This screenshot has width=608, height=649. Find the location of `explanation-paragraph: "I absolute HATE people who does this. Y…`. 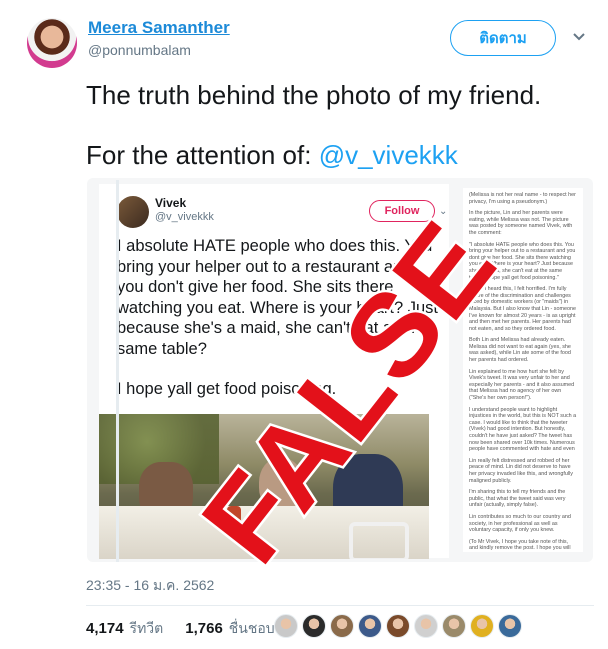

explanation-paragraph: "I absolute HATE people who does this. Y… is located at coordinates (522, 261).